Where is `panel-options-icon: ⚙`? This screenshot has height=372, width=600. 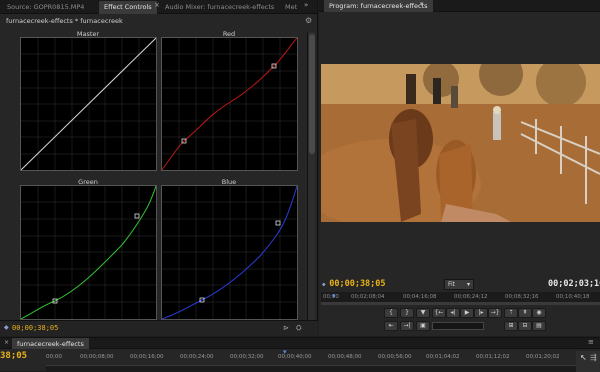
panel-options-icon: ⚙ is located at coordinates (308, 20).